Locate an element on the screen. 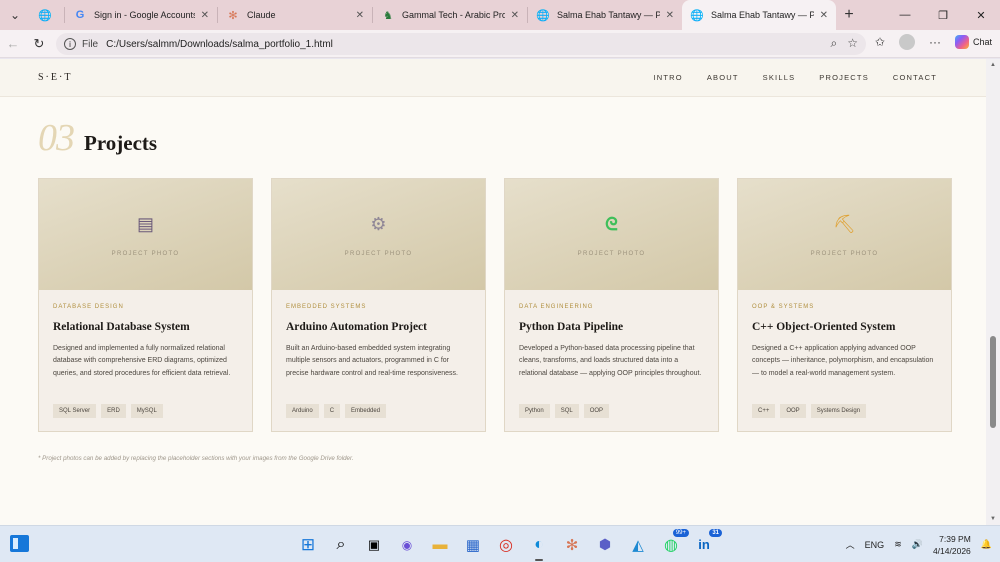 The width and height of the screenshot is (1000, 562). tag: MySQL is located at coordinates (146, 411).